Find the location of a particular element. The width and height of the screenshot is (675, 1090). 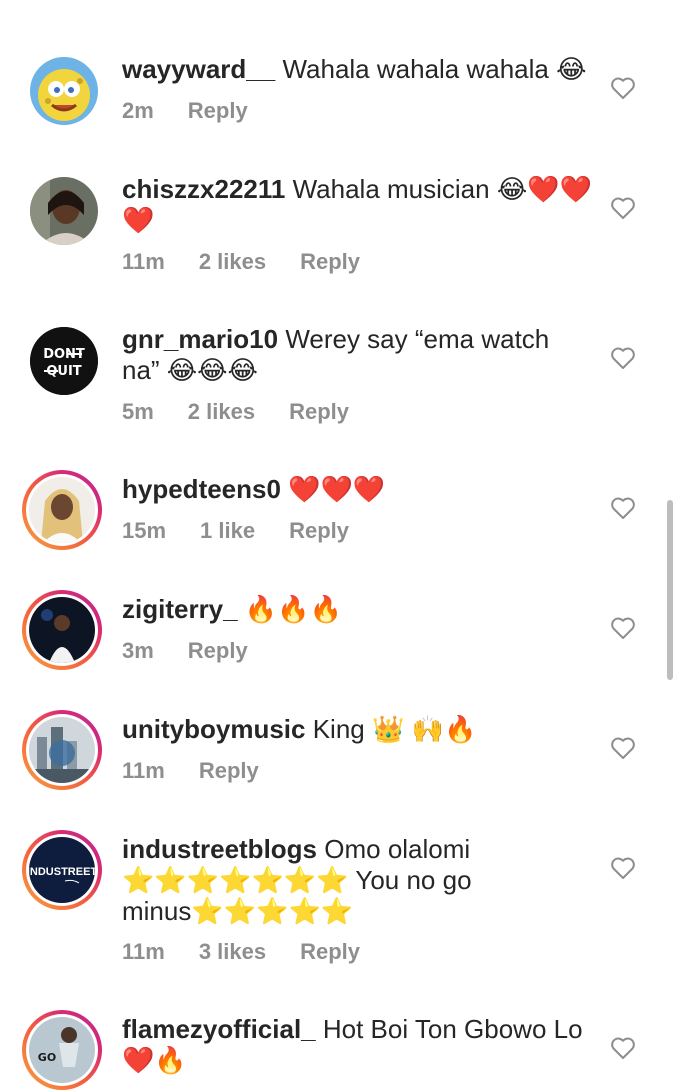

comment-meta: 11m 3 likes Reply is located at coordinates (258, 952).